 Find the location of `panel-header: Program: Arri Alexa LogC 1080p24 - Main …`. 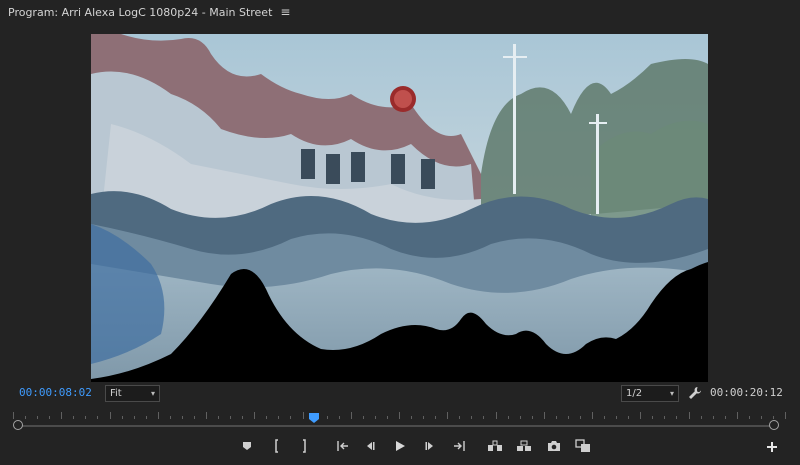

panel-header: Program: Arri Alexa LogC 1080p24 - Main … is located at coordinates (400, 12).